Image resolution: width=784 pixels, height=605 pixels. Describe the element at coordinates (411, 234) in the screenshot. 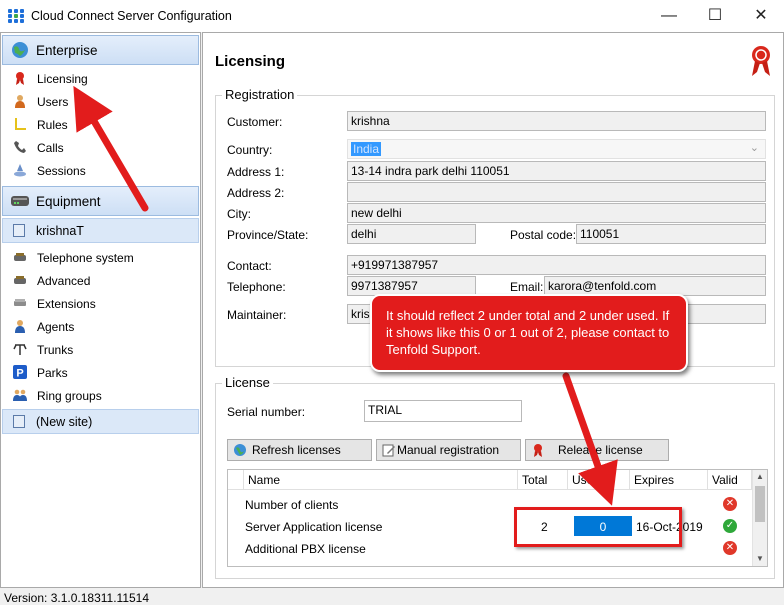

I see `province-field: delhi` at that location.